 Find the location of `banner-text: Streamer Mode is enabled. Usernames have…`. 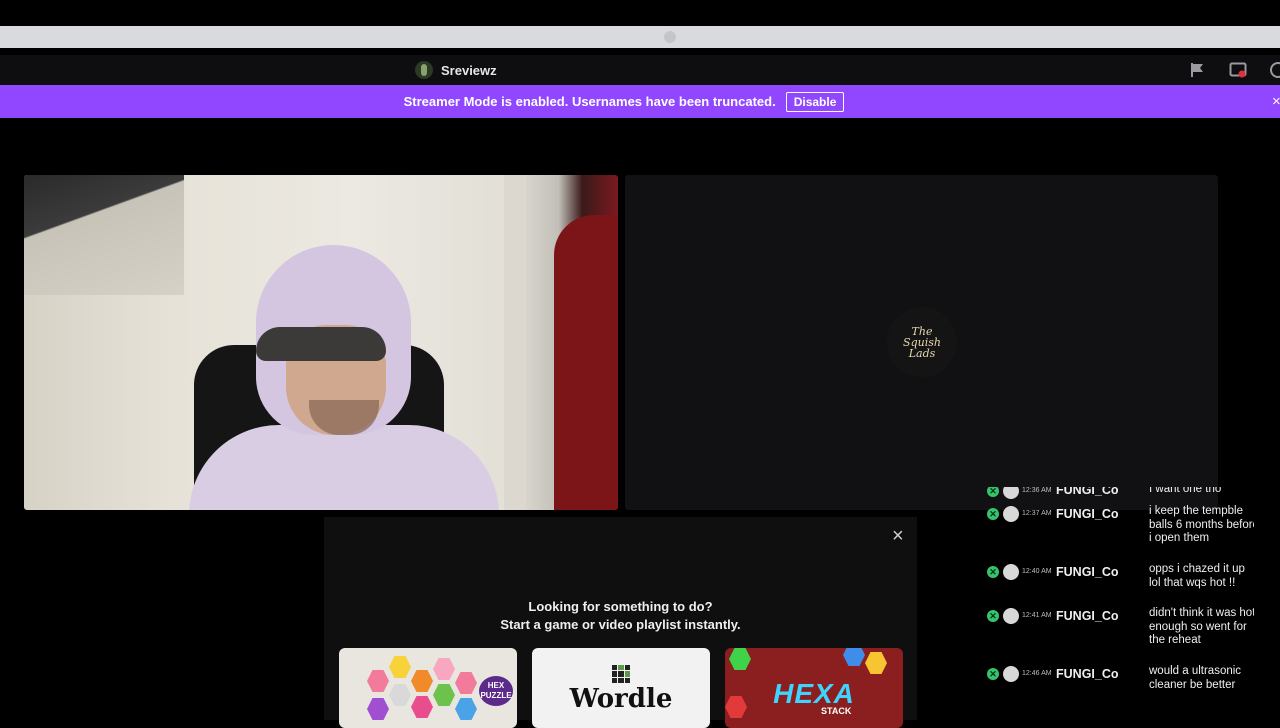

banner-text: Streamer Mode is enabled. Usernames have… is located at coordinates (589, 101).